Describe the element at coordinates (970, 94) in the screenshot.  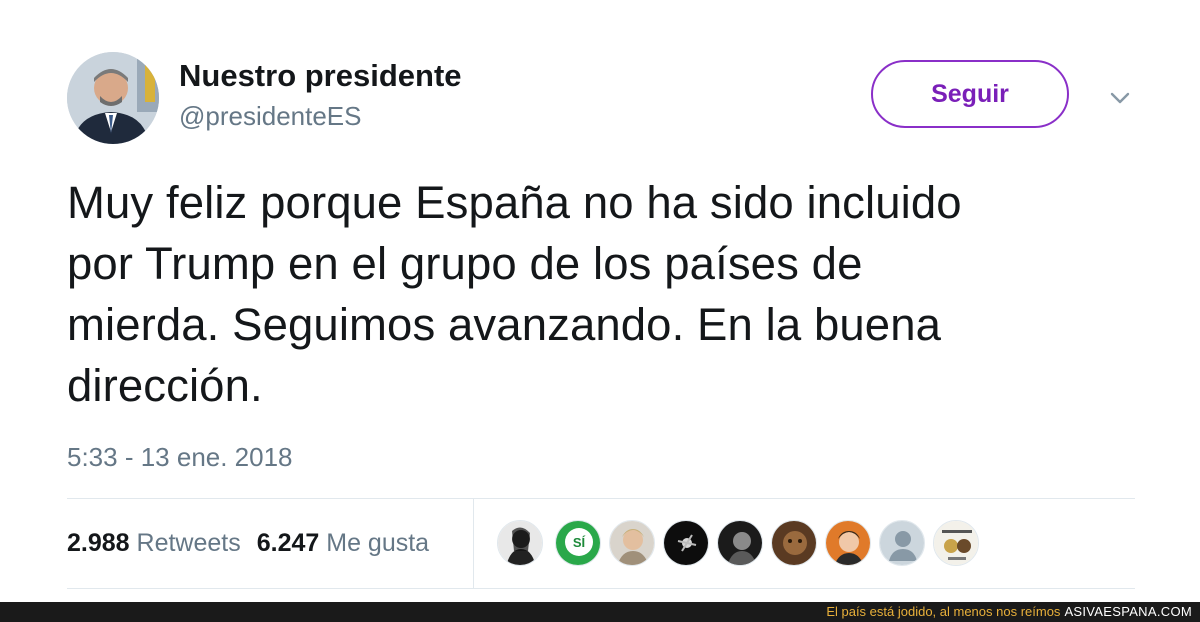
I see `follow-button: Seguir` at that location.